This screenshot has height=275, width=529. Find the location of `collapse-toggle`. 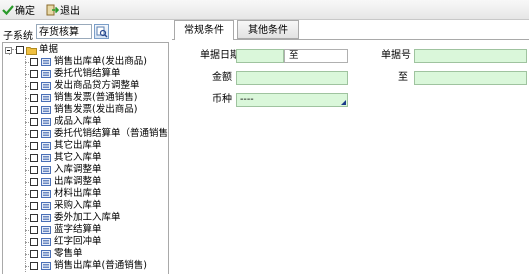

collapse-toggle is located at coordinates (8, 50).